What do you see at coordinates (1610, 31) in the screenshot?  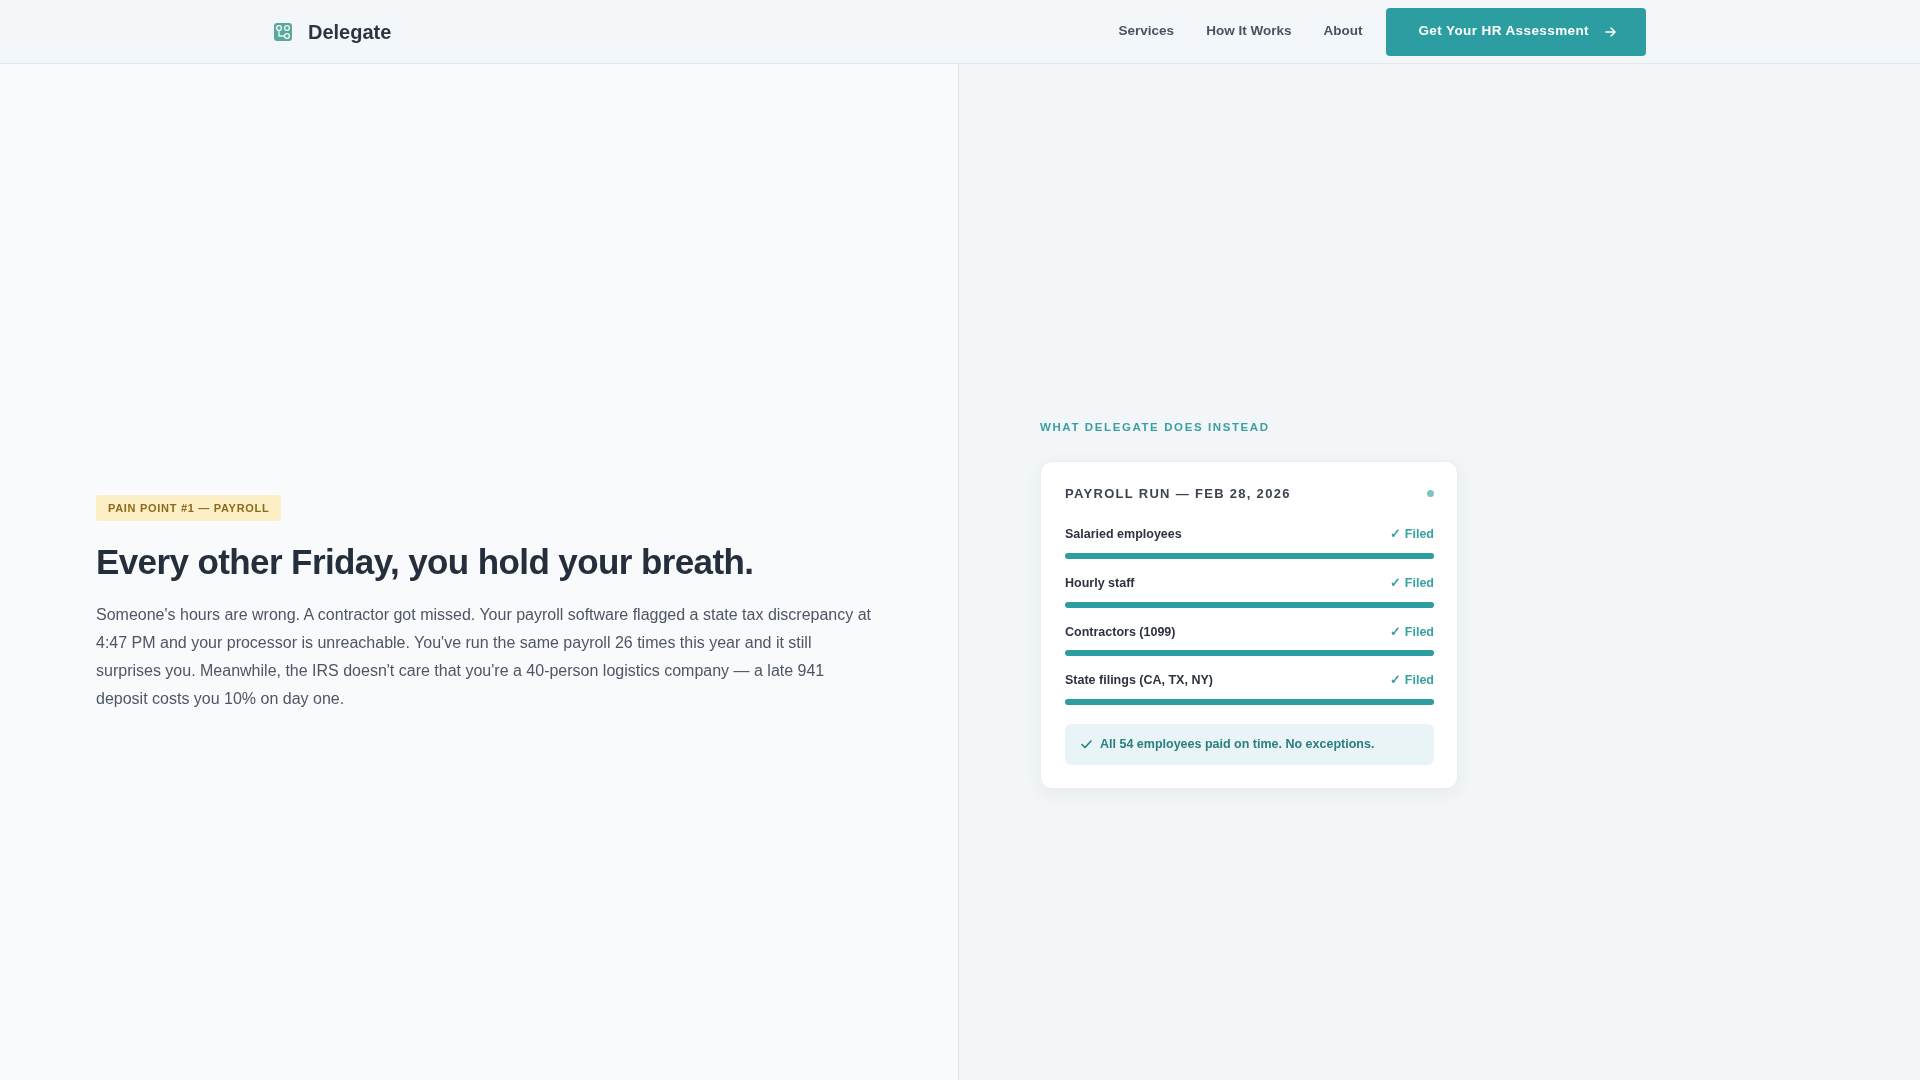 I see `arrow-right-icon` at bounding box center [1610, 31].